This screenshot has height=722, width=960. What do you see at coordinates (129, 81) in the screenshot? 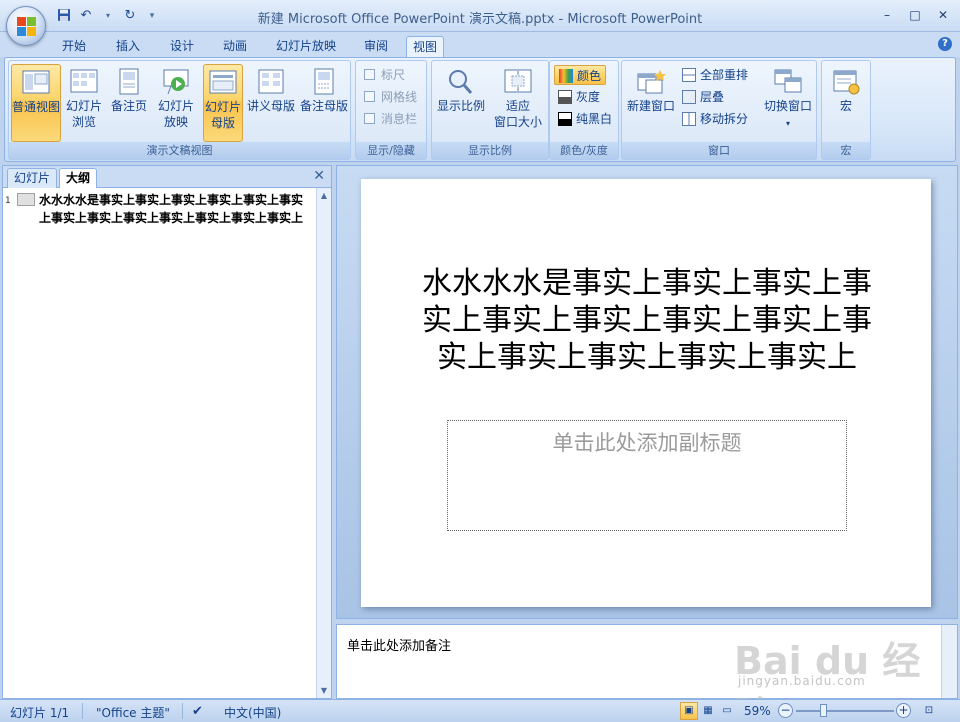
I see `notes-page-icon` at bounding box center [129, 81].